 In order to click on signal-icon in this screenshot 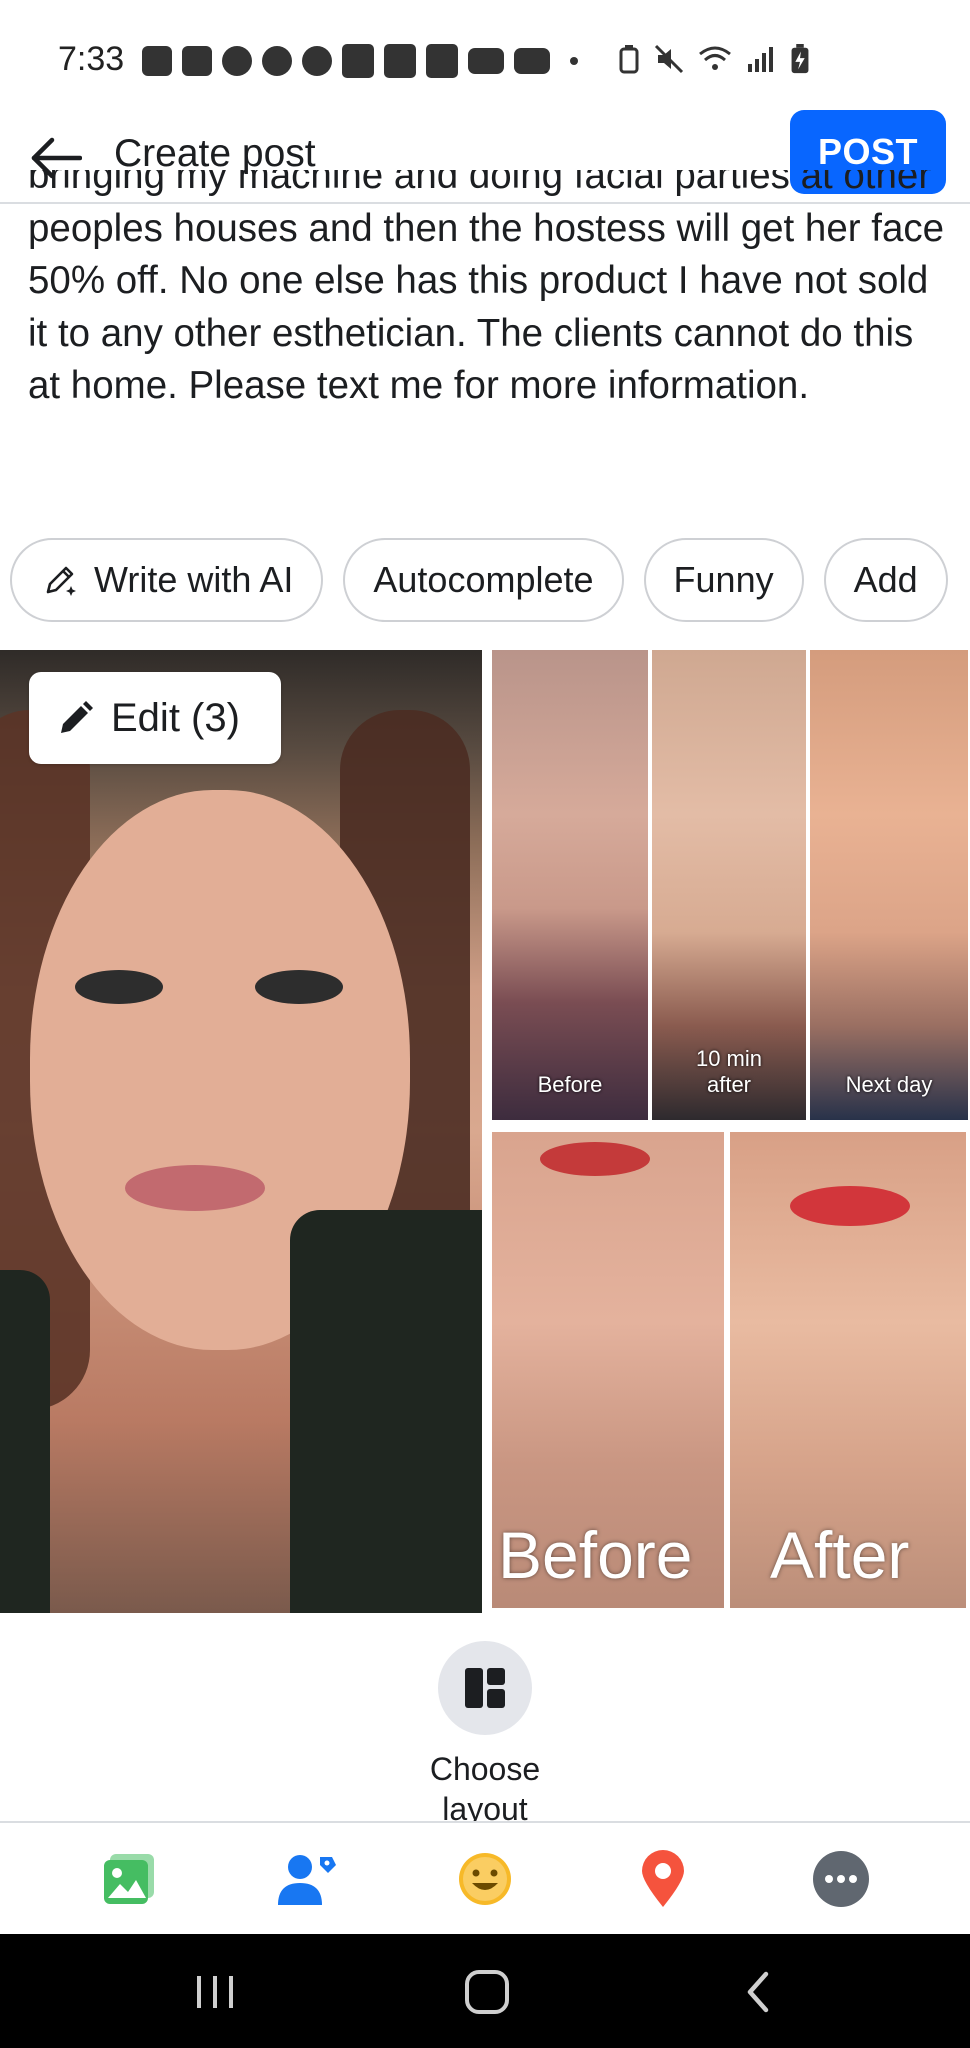, I will do `click(760, 59)`.